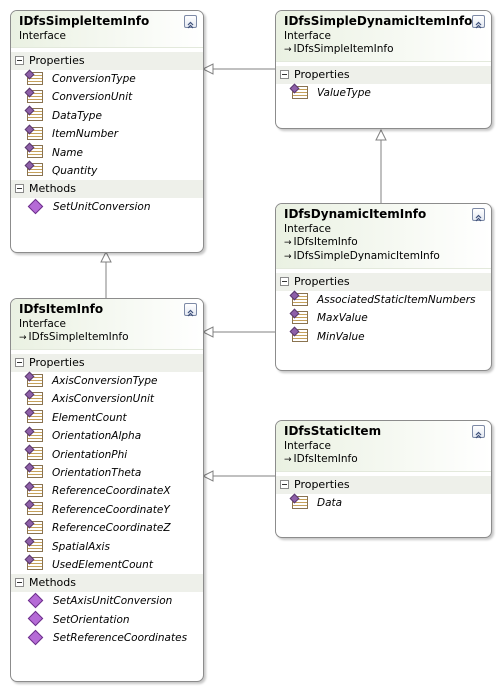 The image size is (499, 690). I want to click on property-item: ReferenceCoordinateZ, so click(107, 528).